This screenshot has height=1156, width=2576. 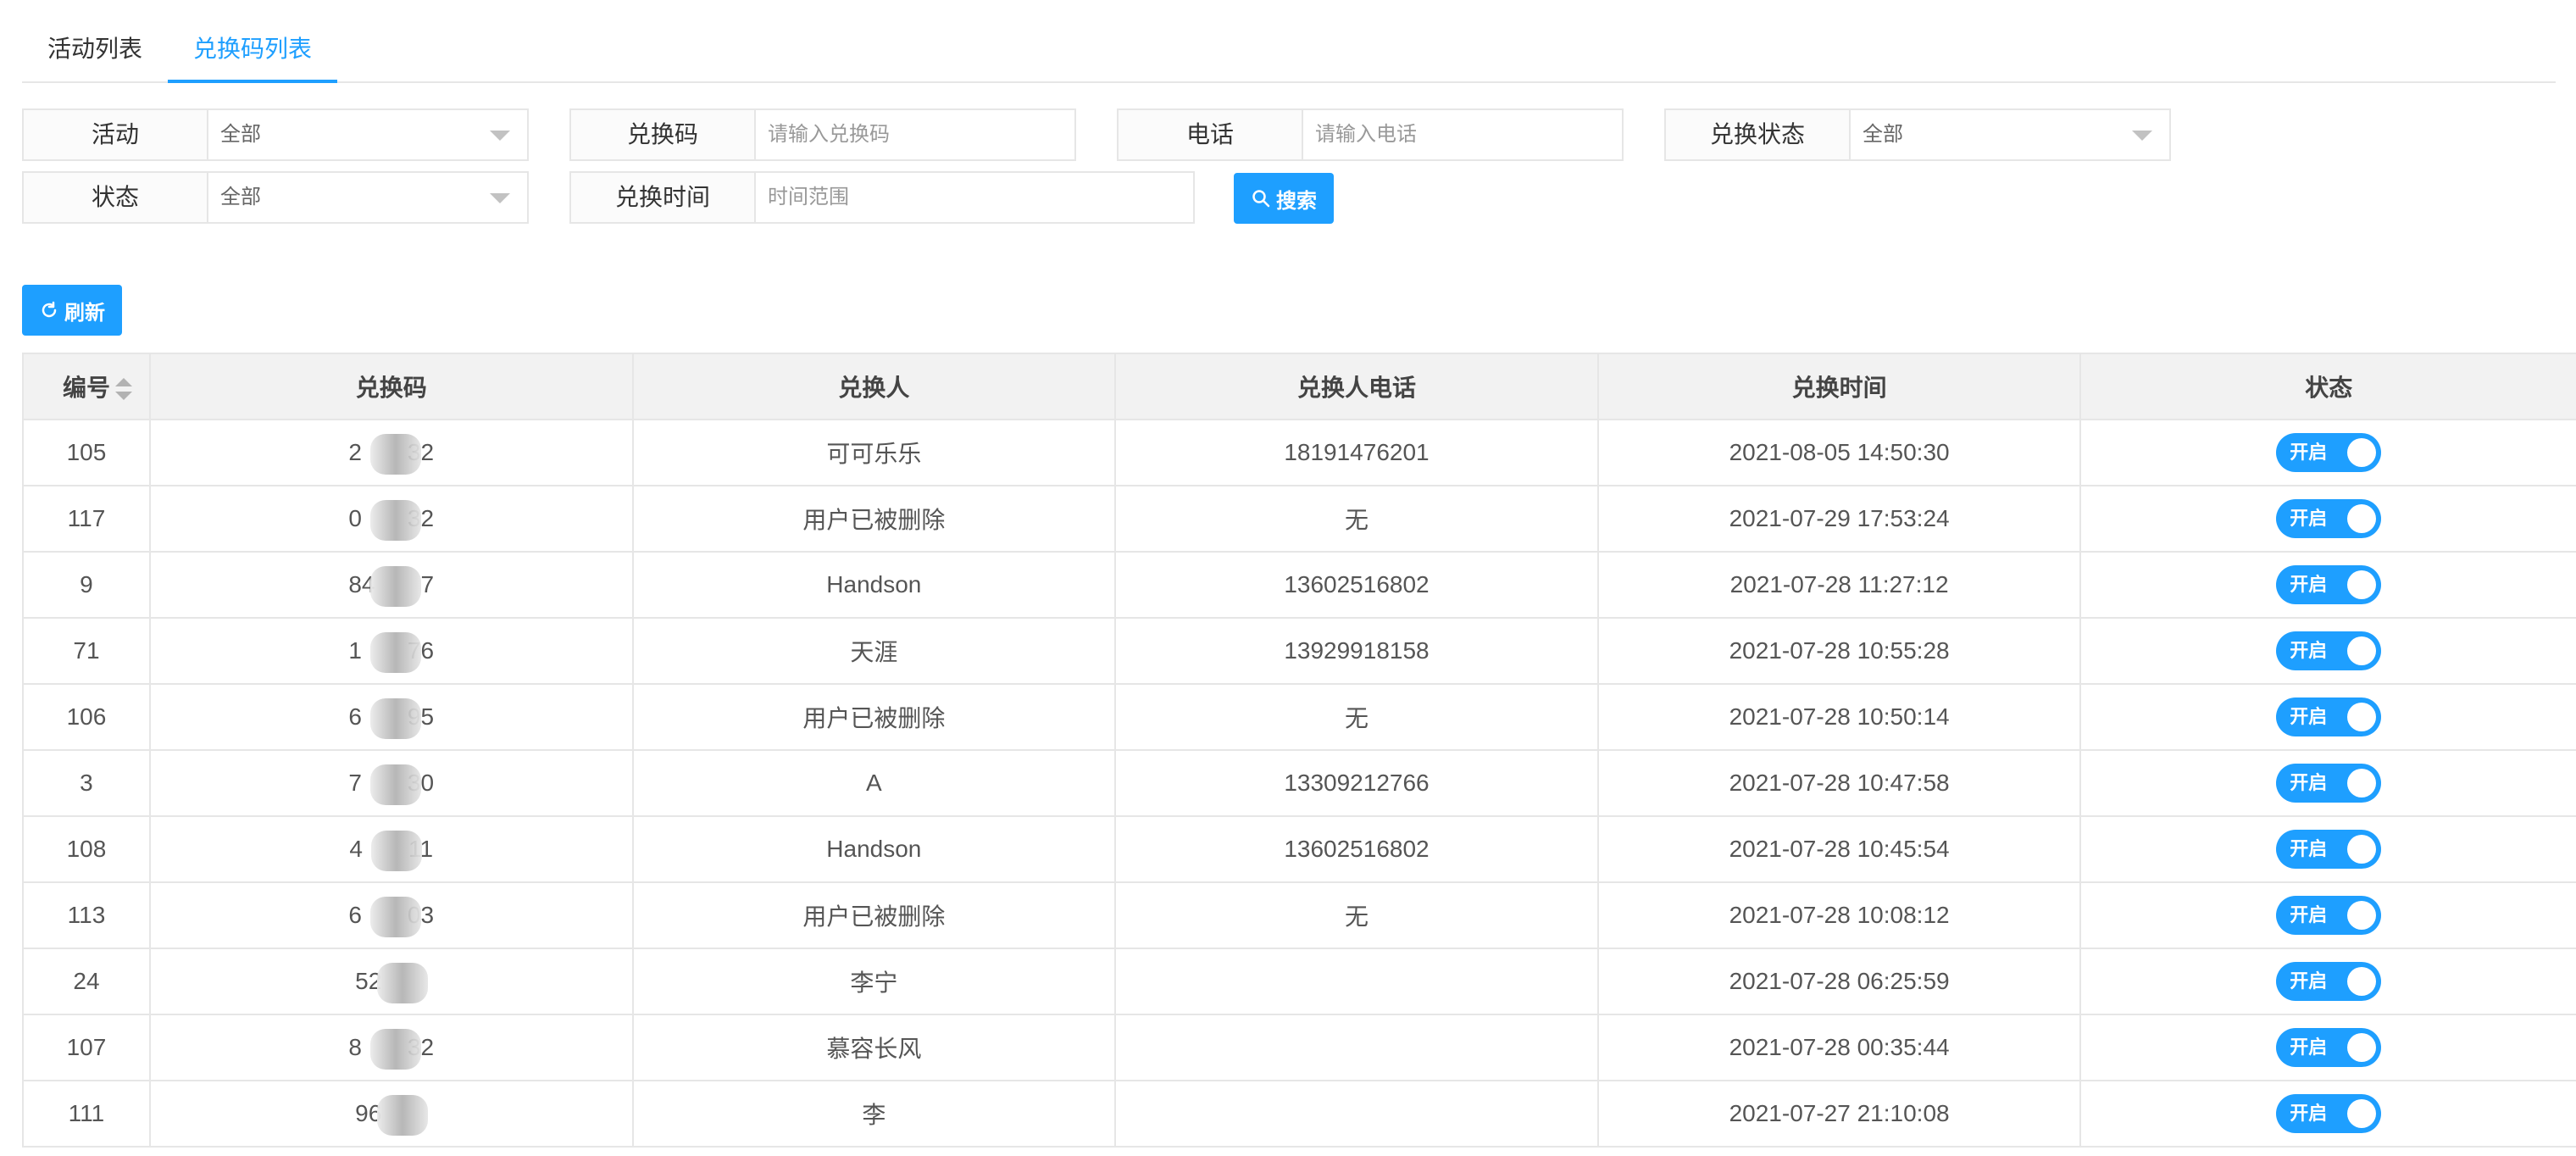 What do you see at coordinates (875, 651) in the screenshot?
I see `cell-redeemer: 天涯` at bounding box center [875, 651].